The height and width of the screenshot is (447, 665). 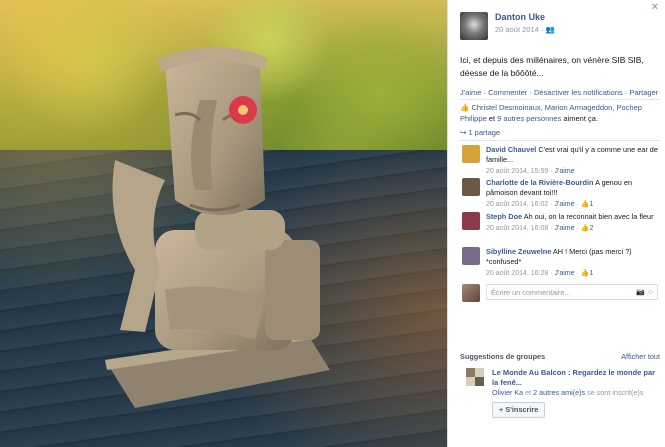 I want to click on comment-author: Steph Doe, so click(x=504, y=216).